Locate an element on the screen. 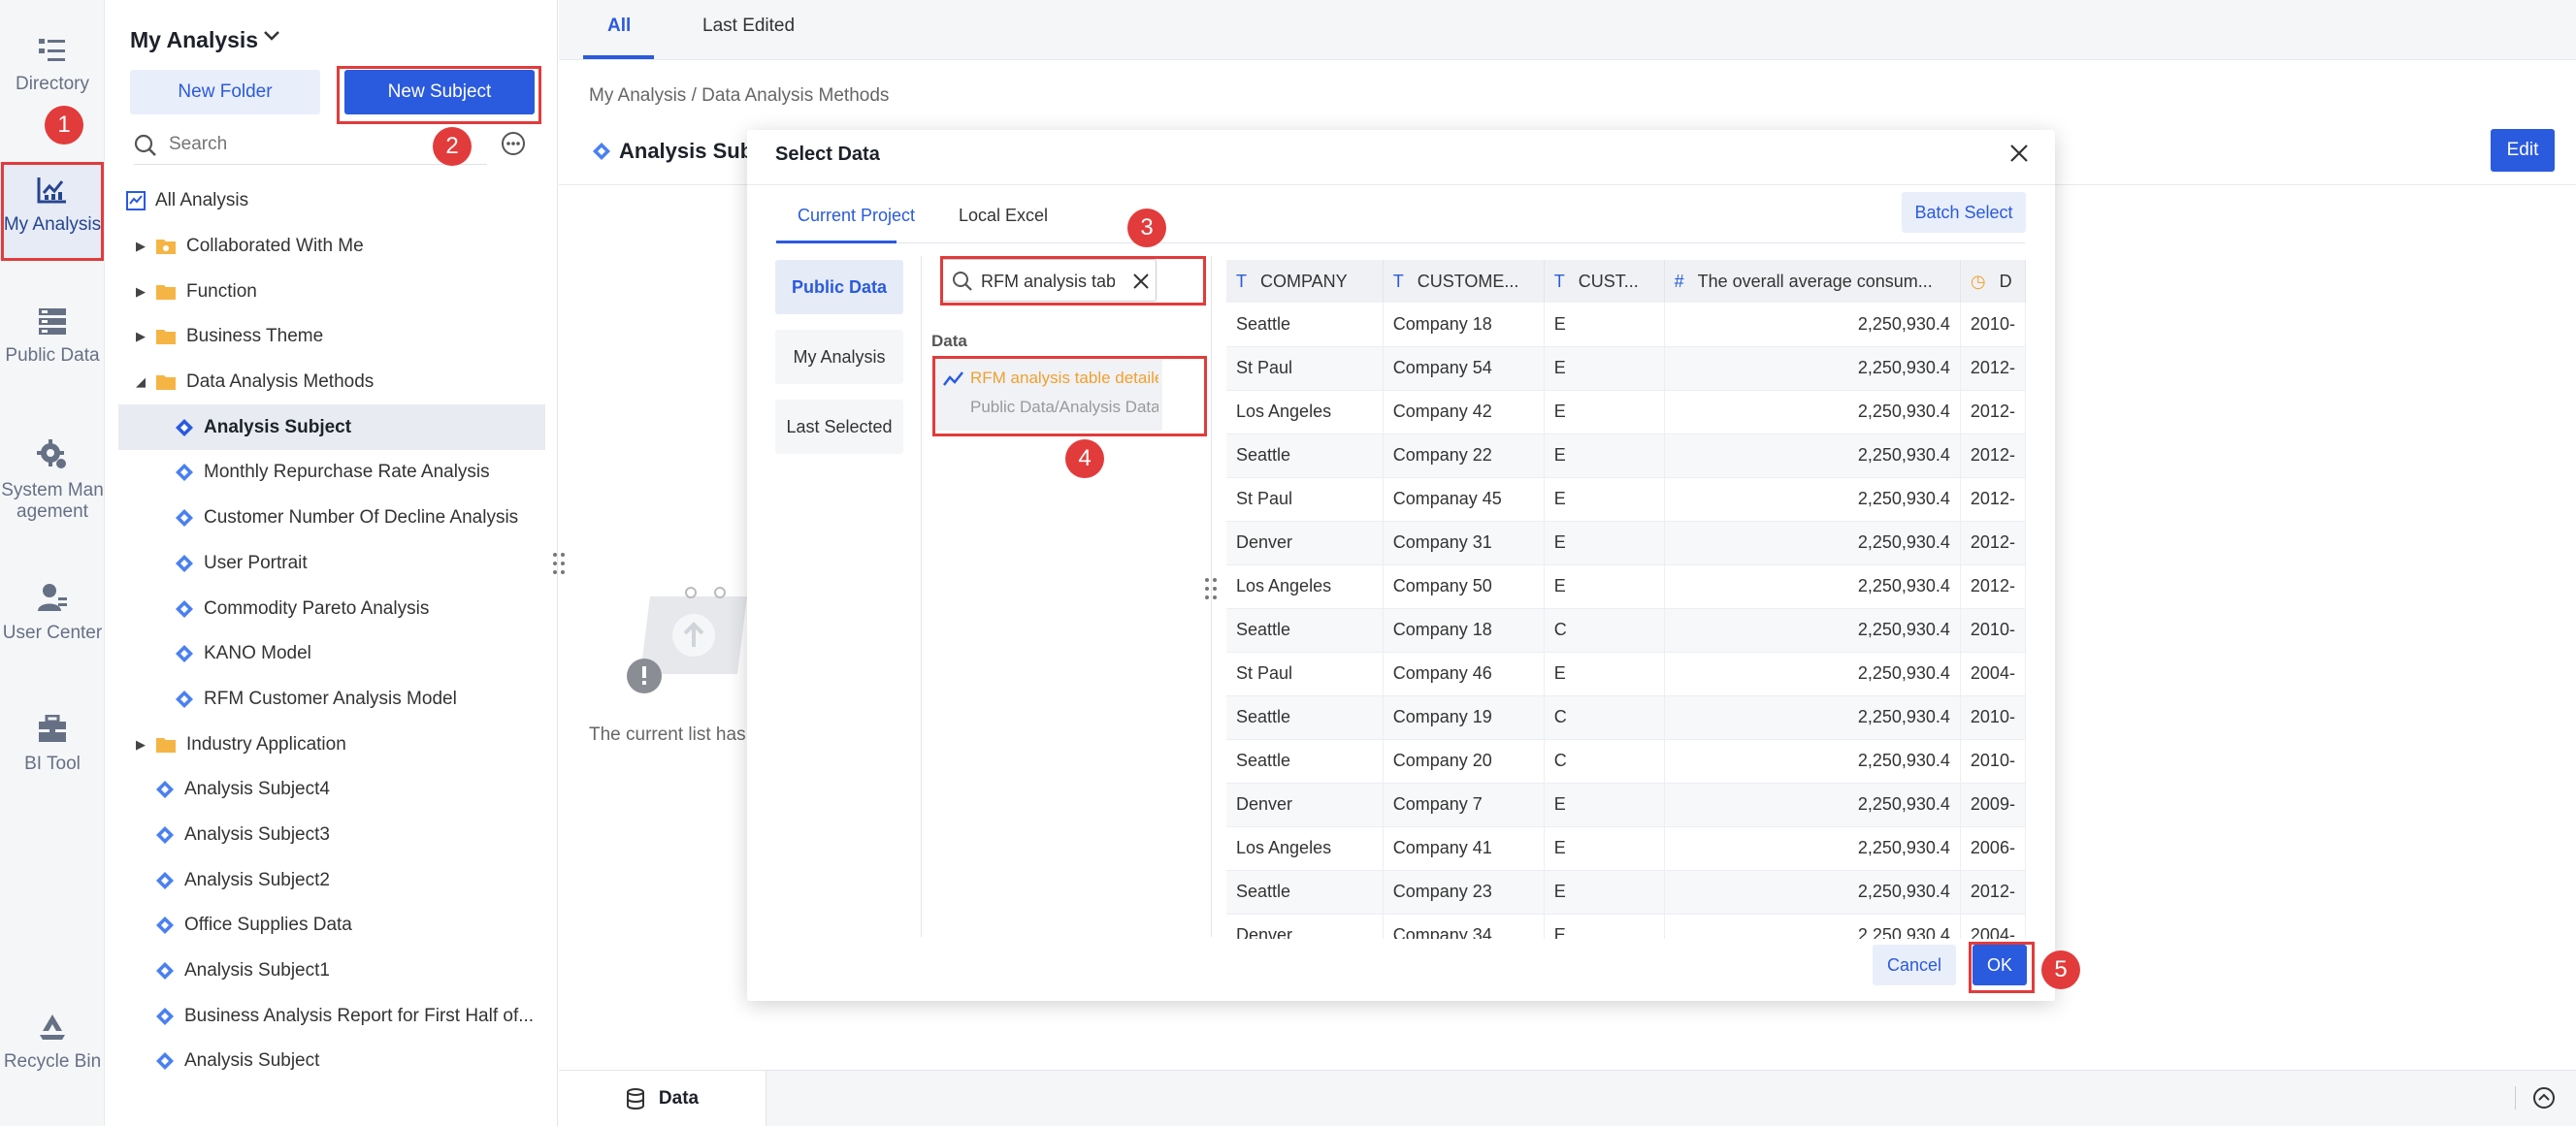  rail-item-user-center: User Center is located at coordinates (53, 613).